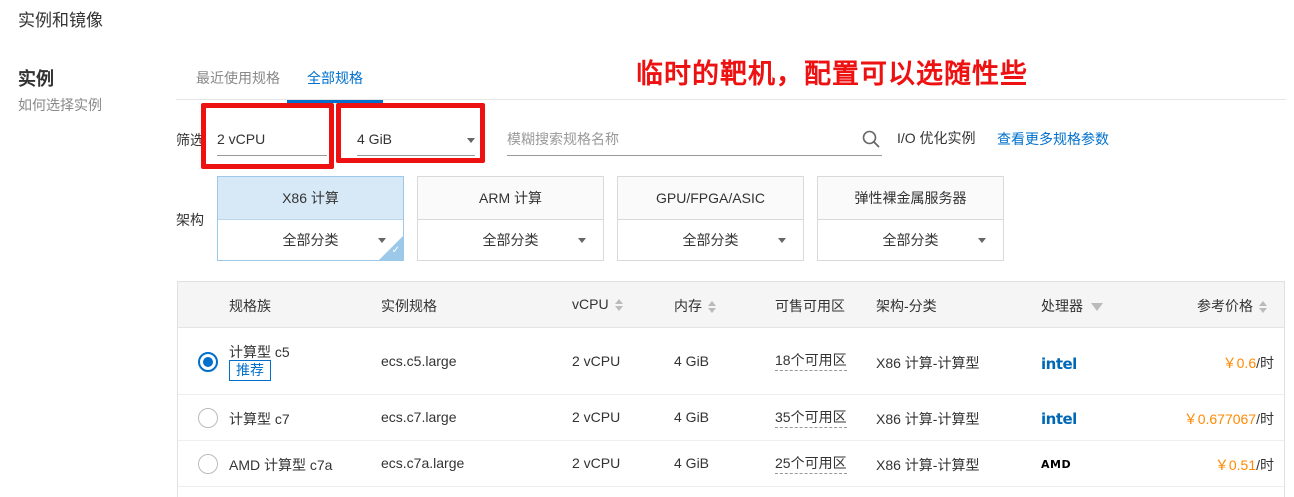 The height and width of the screenshot is (497, 1294). I want to click on row-price: ￥0.51/时, so click(1244, 465).